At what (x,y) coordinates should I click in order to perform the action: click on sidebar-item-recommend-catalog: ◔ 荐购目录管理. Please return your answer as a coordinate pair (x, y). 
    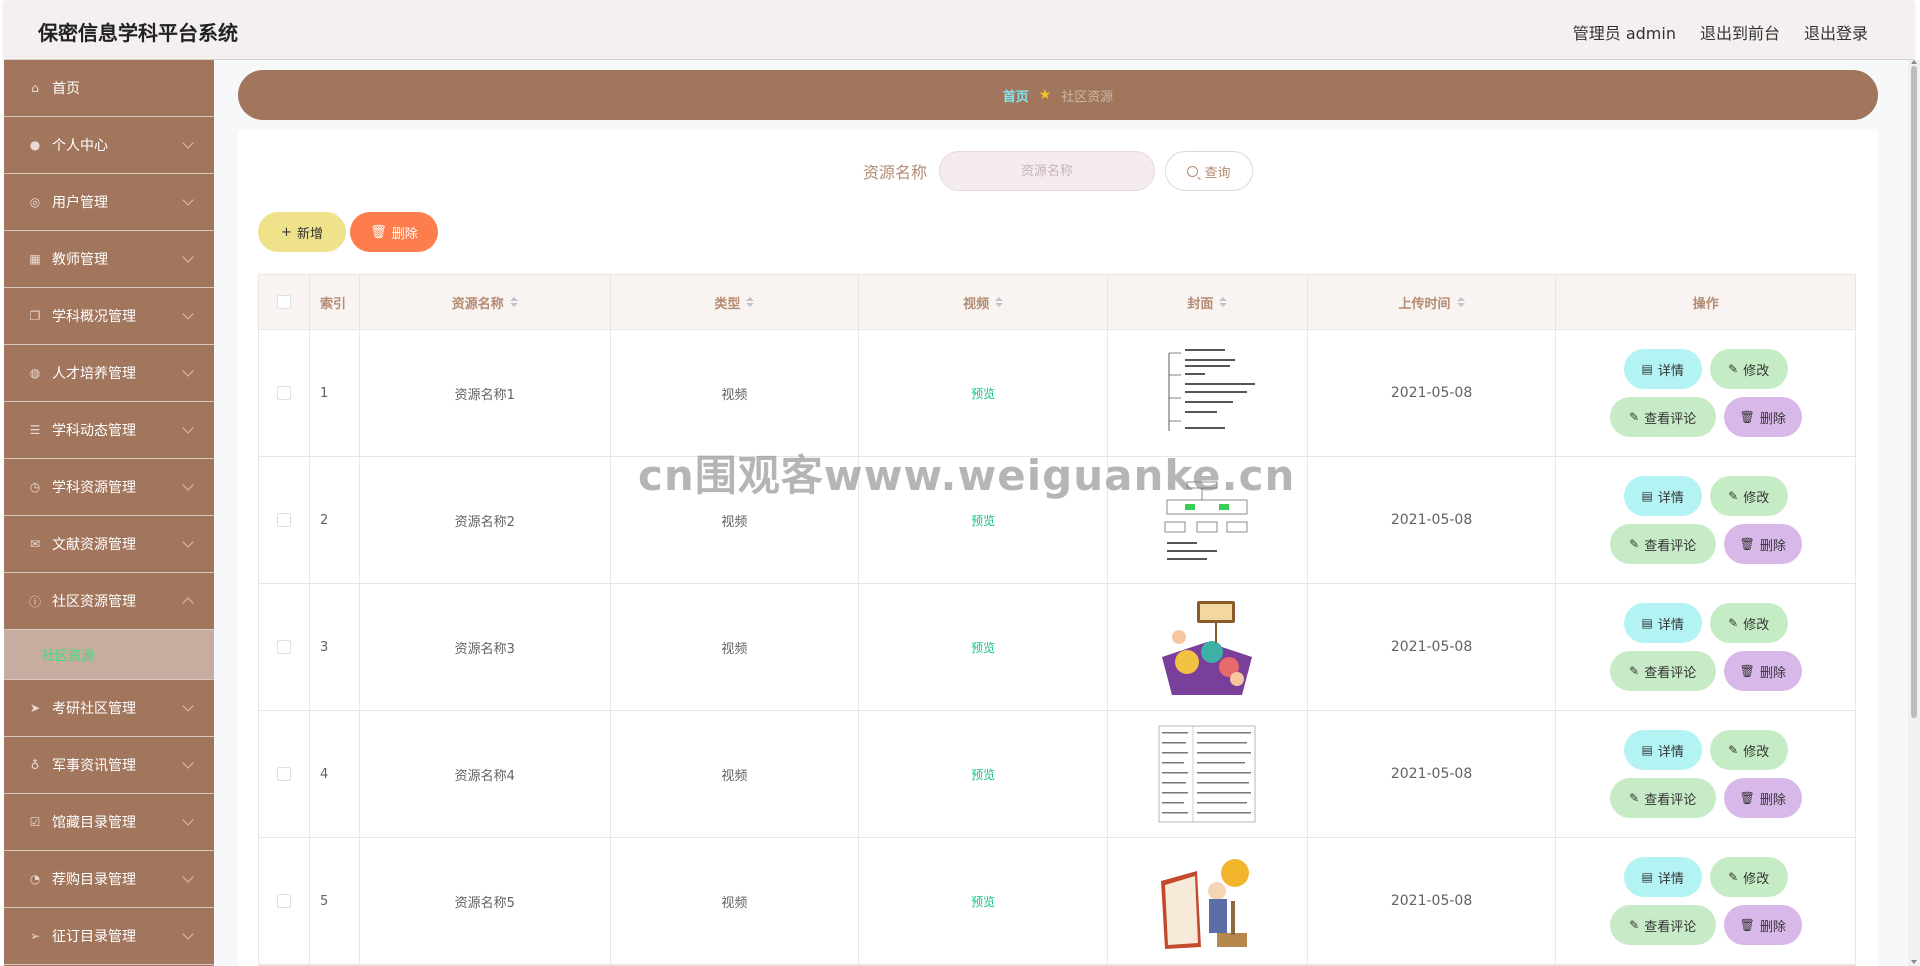
    Looking at the image, I should click on (109, 879).